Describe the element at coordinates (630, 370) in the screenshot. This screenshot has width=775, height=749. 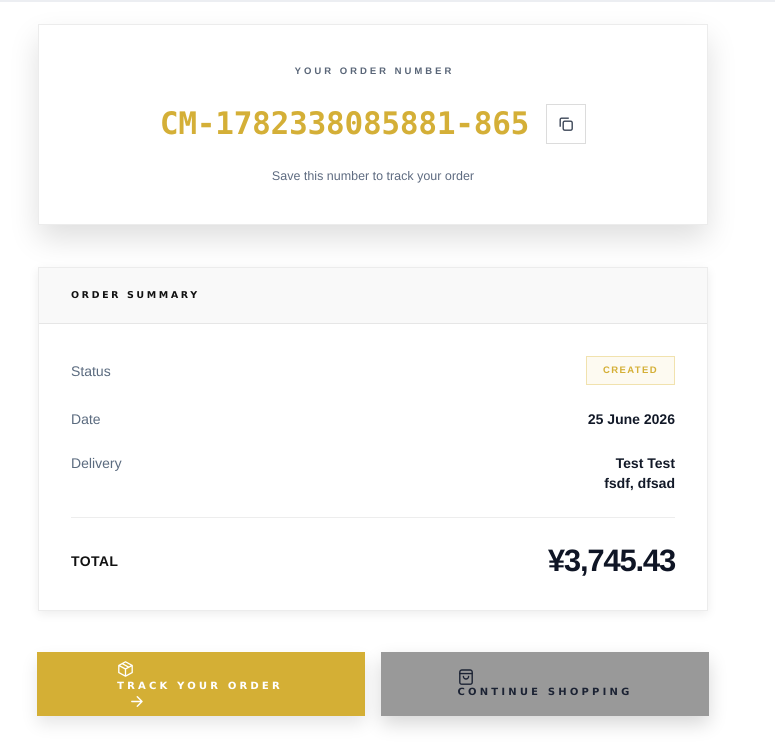
I see `status-badge: CREATED` at that location.